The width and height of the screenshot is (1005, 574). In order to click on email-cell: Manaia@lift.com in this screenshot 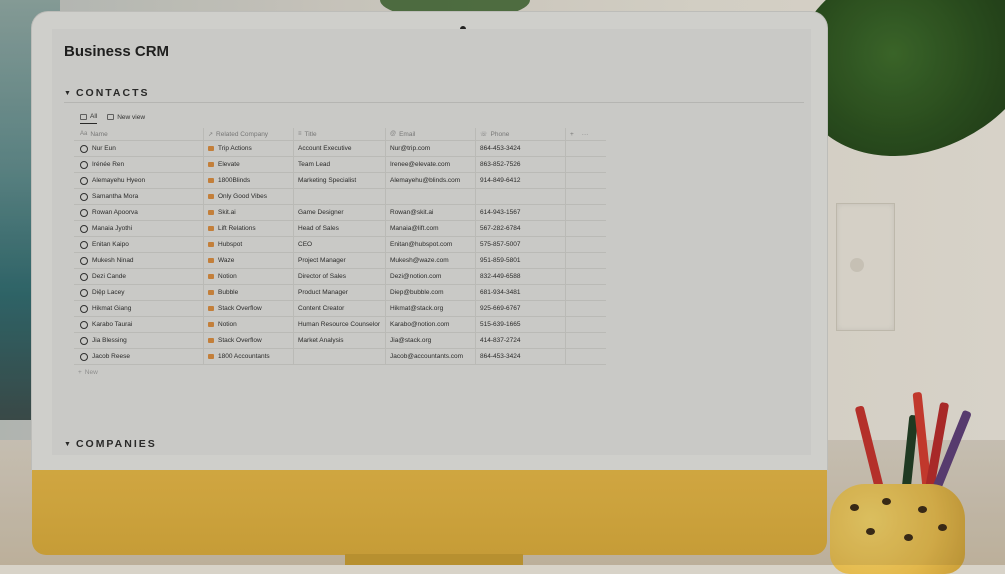, I will do `click(431, 228)`.